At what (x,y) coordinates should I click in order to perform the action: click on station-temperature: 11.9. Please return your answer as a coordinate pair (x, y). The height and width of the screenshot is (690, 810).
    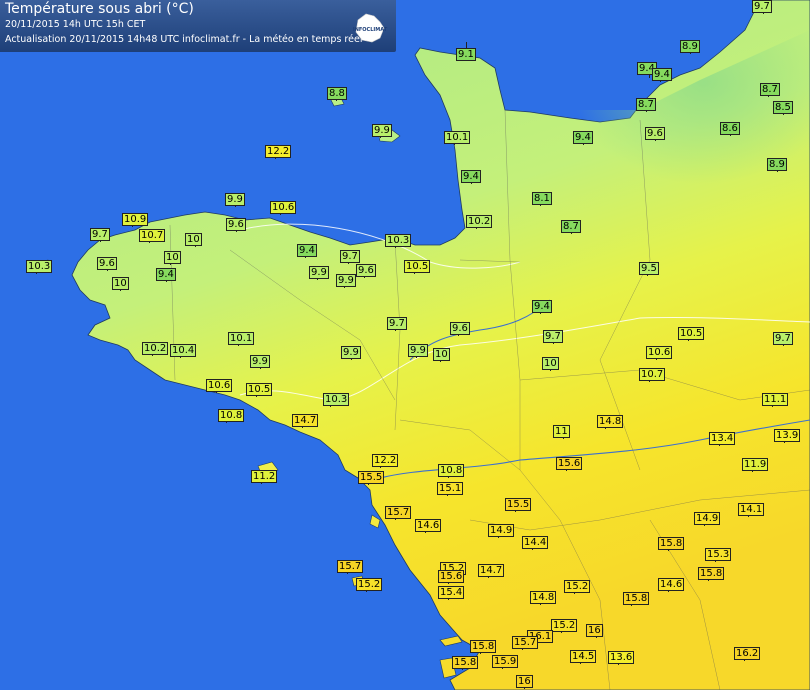
    Looking at the image, I should click on (755, 464).